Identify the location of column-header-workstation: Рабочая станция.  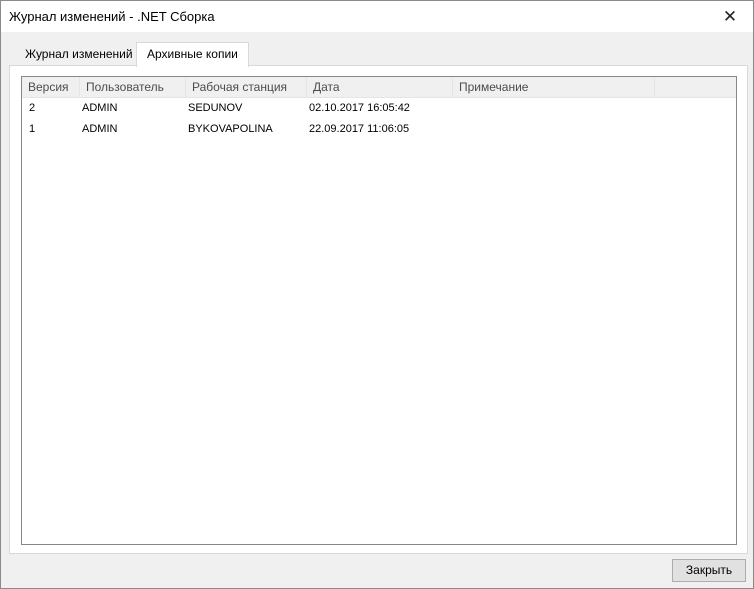
(246, 87).